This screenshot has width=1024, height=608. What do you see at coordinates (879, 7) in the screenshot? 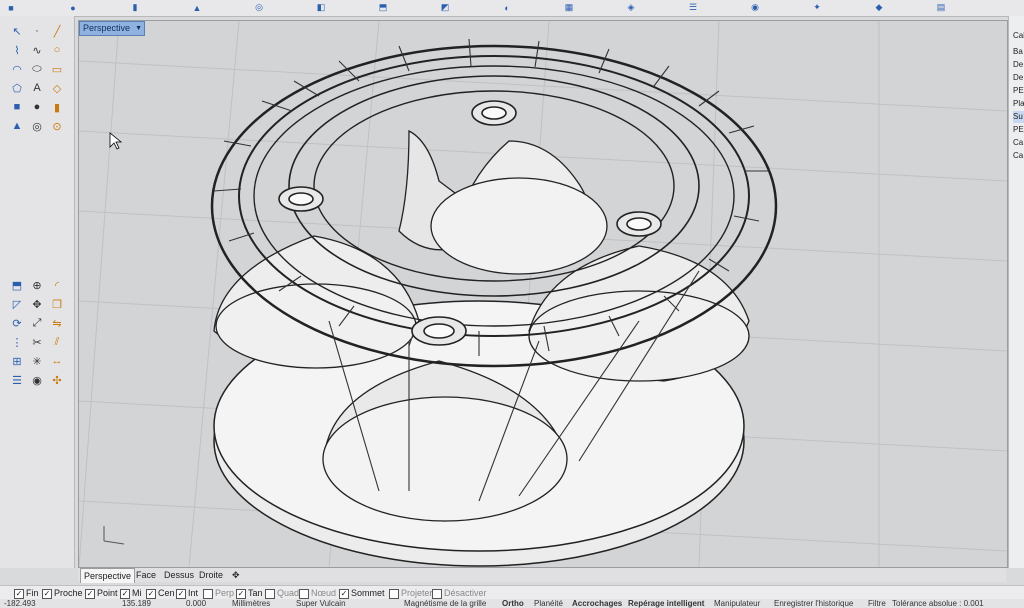
I see `material-icon: ◆` at bounding box center [879, 7].